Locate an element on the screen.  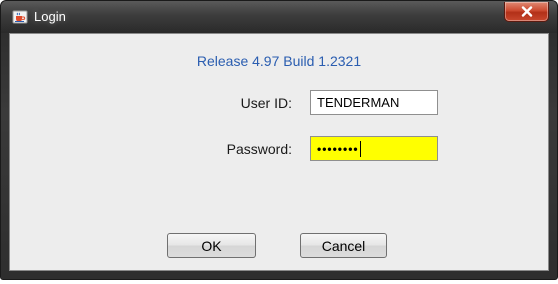
password-label: Password: is located at coordinates (259, 149).